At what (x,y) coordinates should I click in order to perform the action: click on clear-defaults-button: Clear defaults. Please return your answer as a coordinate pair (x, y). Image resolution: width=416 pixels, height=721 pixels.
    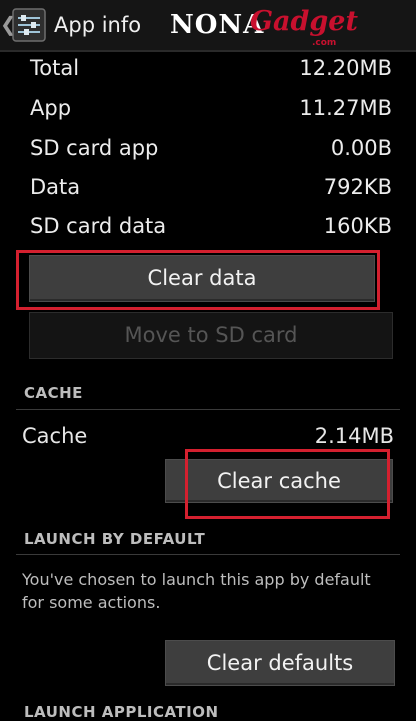
    Looking at the image, I should click on (280, 663).